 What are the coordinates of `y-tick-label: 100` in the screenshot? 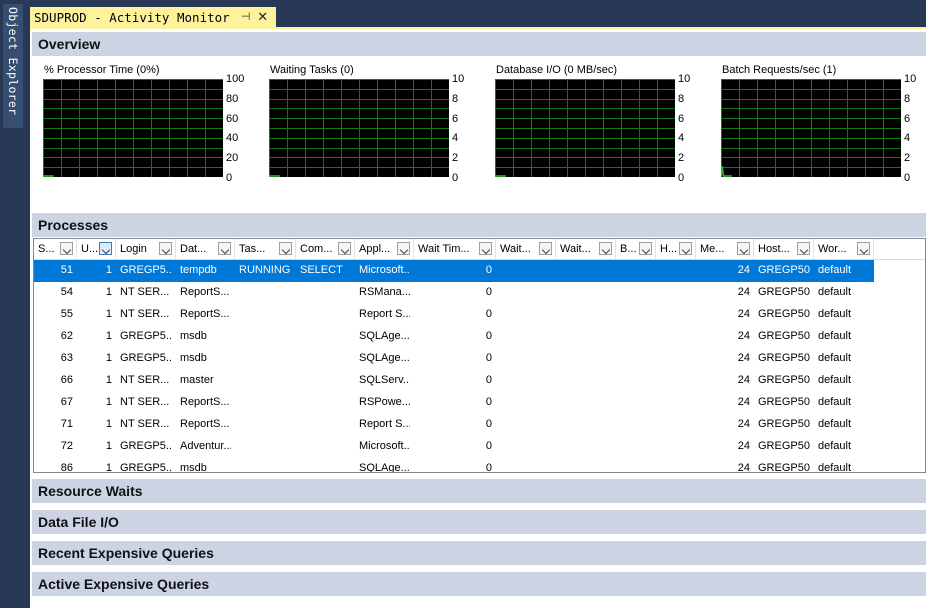 It's located at (235, 79).